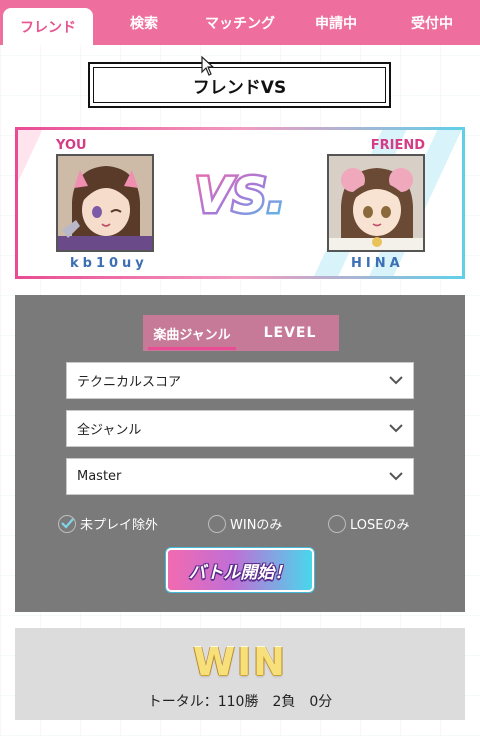 The height and width of the screenshot is (736, 480). I want to click on difficulty-select: Master, so click(240, 476).